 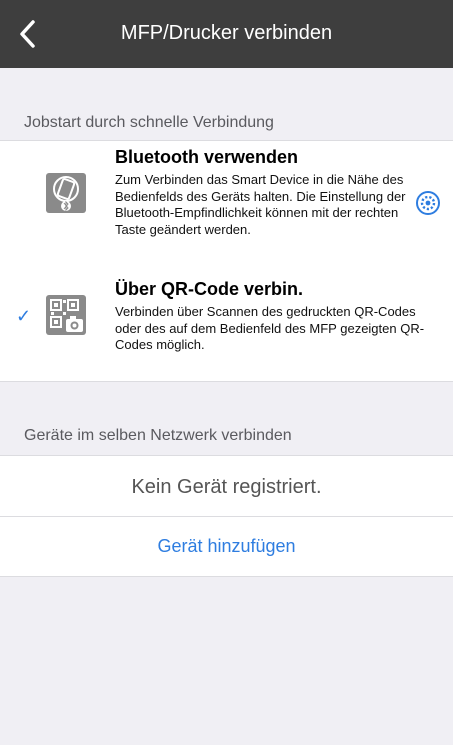 What do you see at coordinates (158, 435) in the screenshot?
I see `section-header-same-network: Geräte im selben Netzwerk verbinden` at bounding box center [158, 435].